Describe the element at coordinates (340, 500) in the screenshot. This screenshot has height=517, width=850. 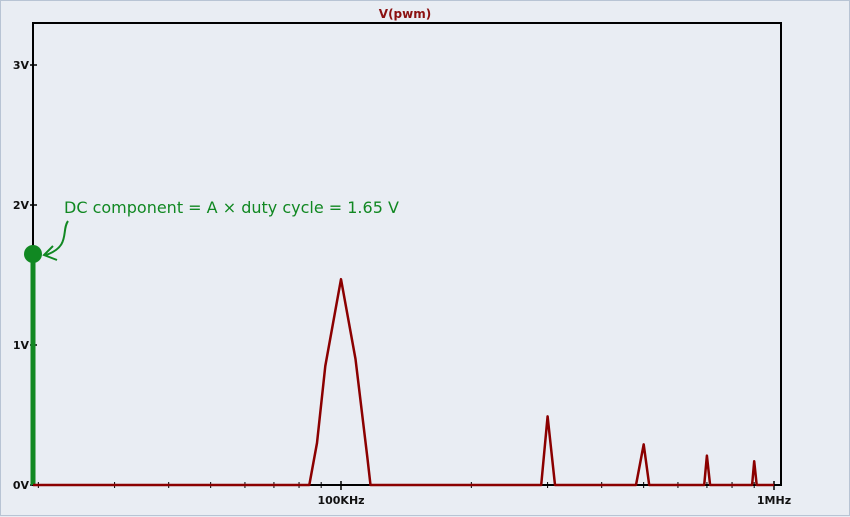
I see `x-tick-label: 100KHz` at that location.